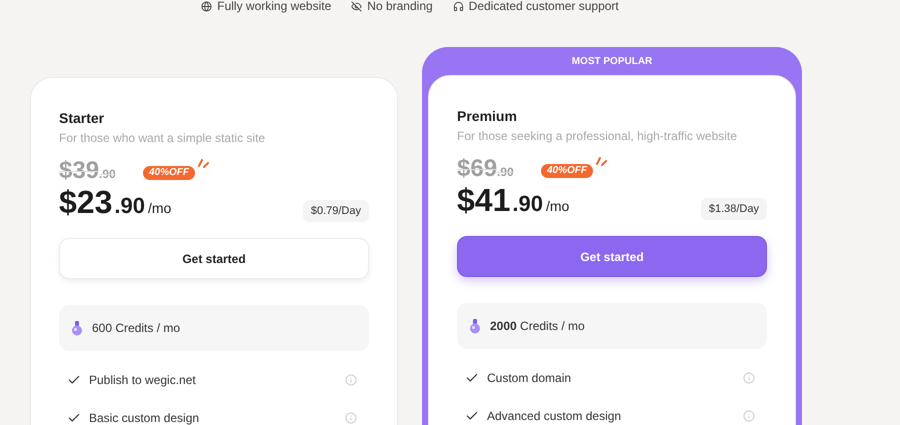 This screenshot has width=900, height=425. I want to click on plan-description: For those seeking a professional, high-traffic website, so click(597, 136).